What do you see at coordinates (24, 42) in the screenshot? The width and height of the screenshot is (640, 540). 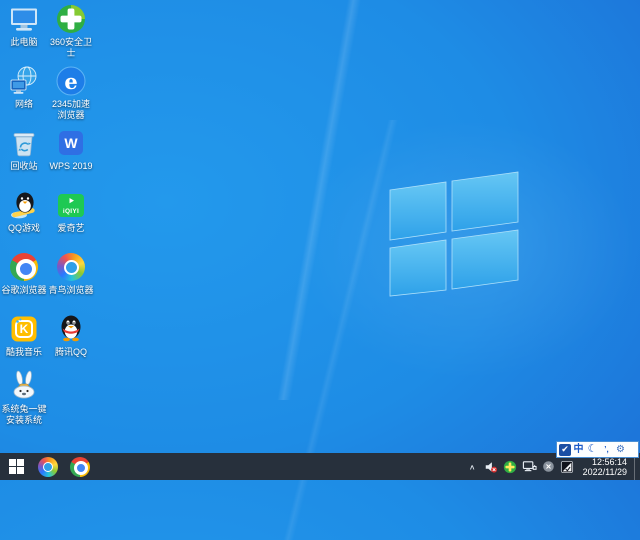 I see `desktop-icon-label: 此电脑` at bounding box center [24, 42].